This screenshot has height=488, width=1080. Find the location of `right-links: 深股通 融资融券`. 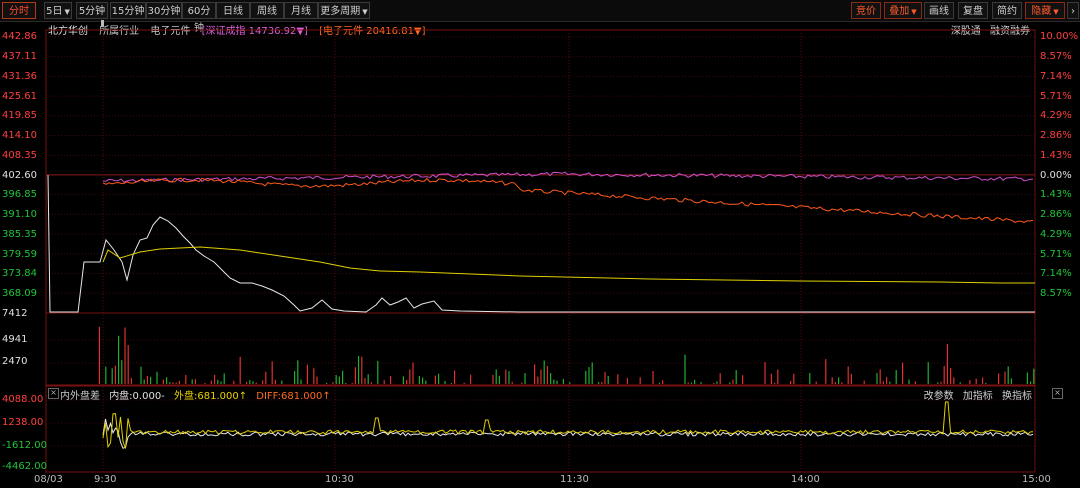

right-links: 深股通 融资融券 is located at coordinates (987, 29).